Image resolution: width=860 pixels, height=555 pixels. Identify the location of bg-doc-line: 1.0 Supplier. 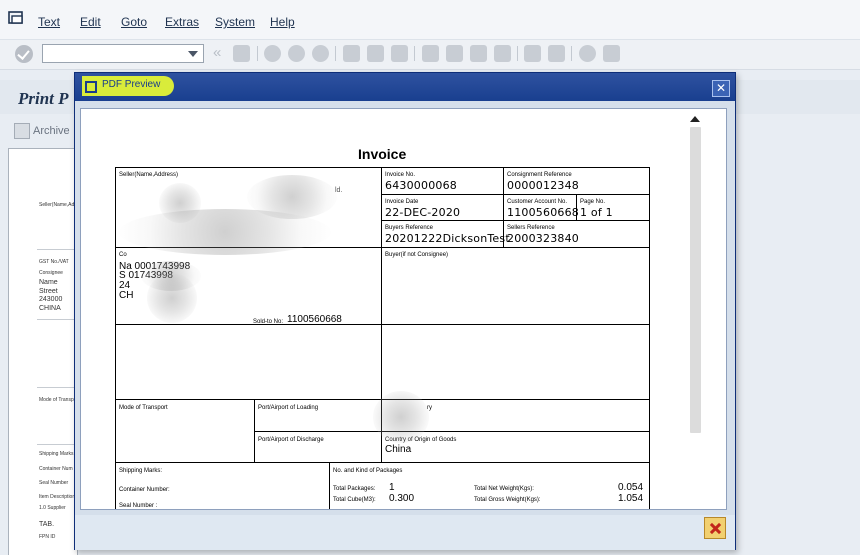
(52, 508).